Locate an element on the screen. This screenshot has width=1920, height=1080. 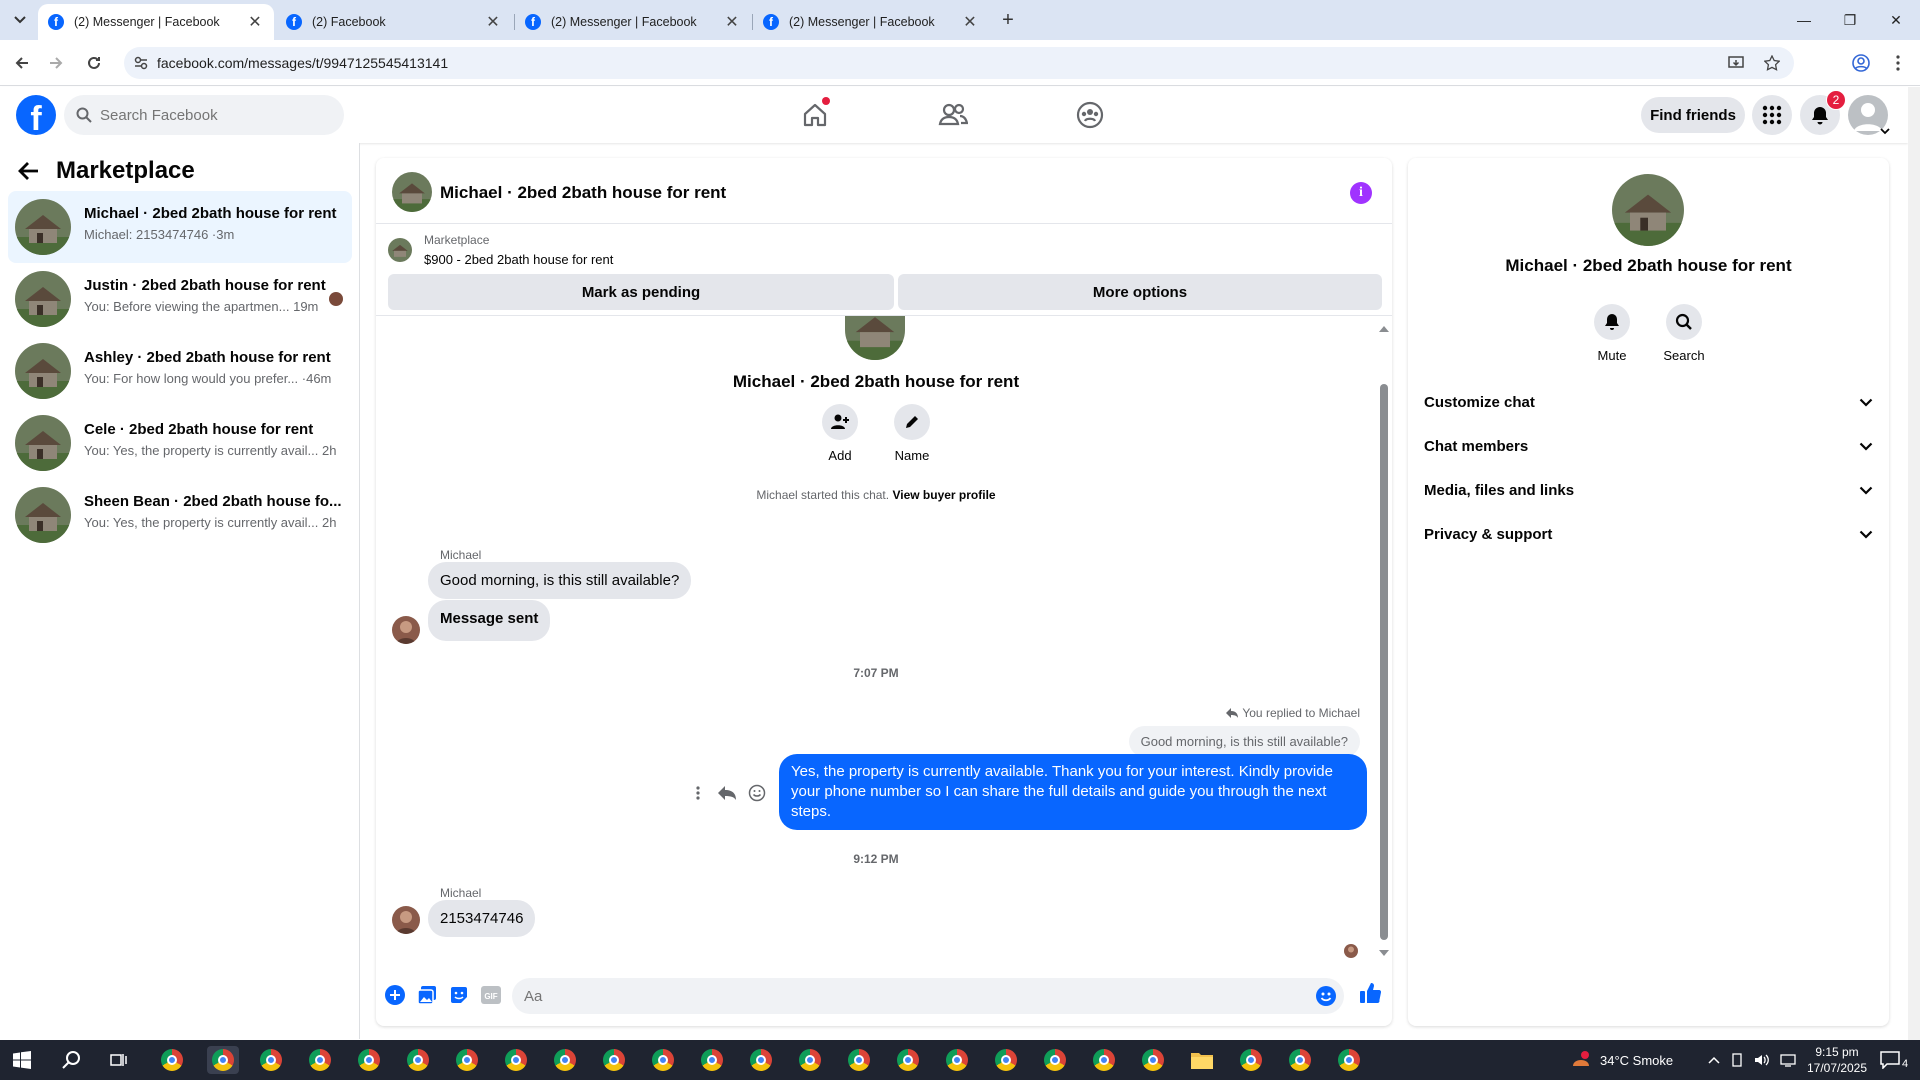
scroll-up-icon is located at coordinates (1384, 329).